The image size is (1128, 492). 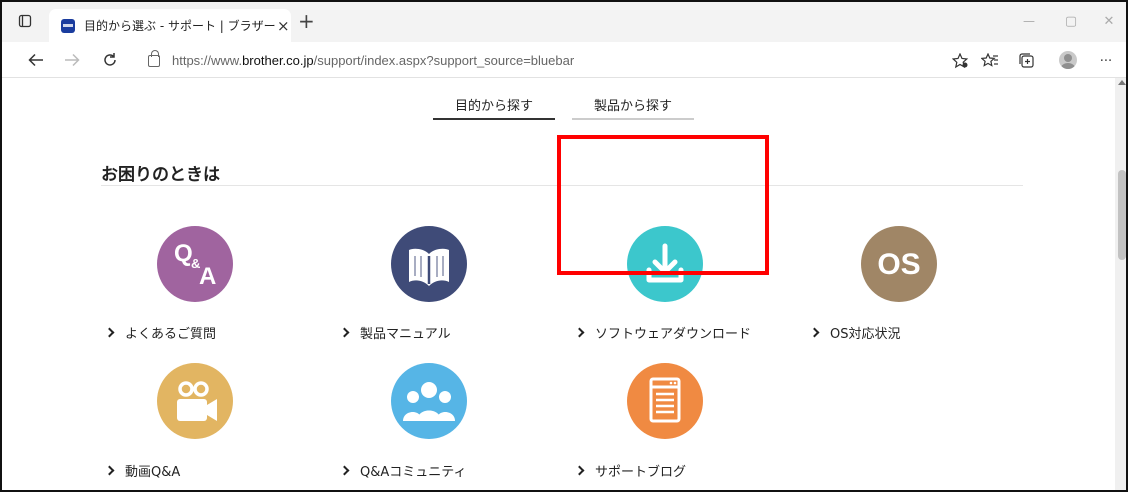 What do you see at coordinates (1029, 21) in the screenshot?
I see `minimize-button: —` at bounding box center [1029, 21].